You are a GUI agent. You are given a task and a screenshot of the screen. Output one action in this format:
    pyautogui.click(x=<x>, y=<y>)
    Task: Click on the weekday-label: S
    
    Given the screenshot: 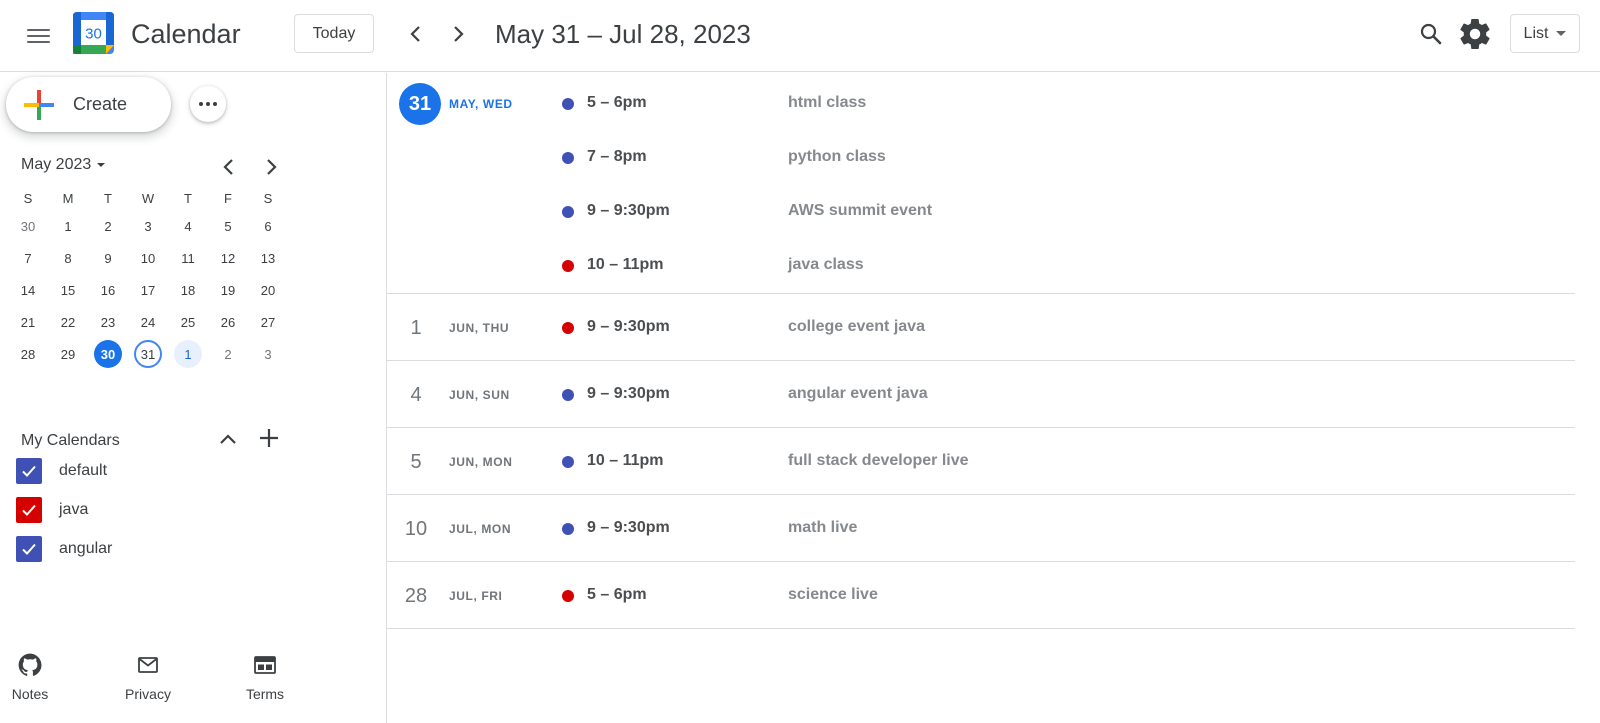 What is the action you would take?
    pyautogui.click(x=268, y=198)
    